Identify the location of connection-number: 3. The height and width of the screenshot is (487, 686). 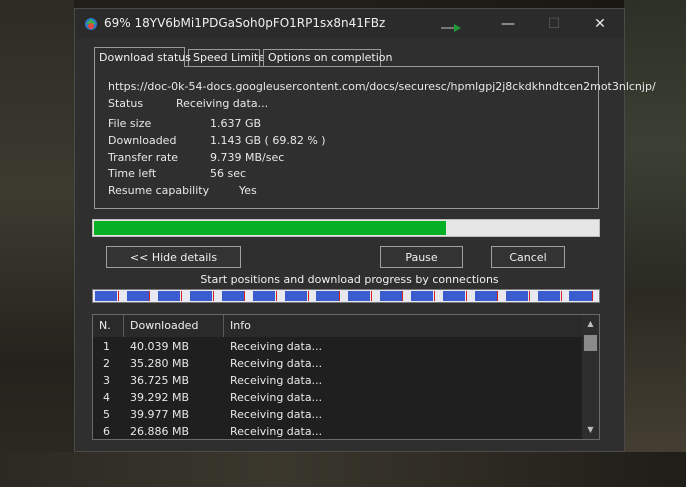
(106, 380).